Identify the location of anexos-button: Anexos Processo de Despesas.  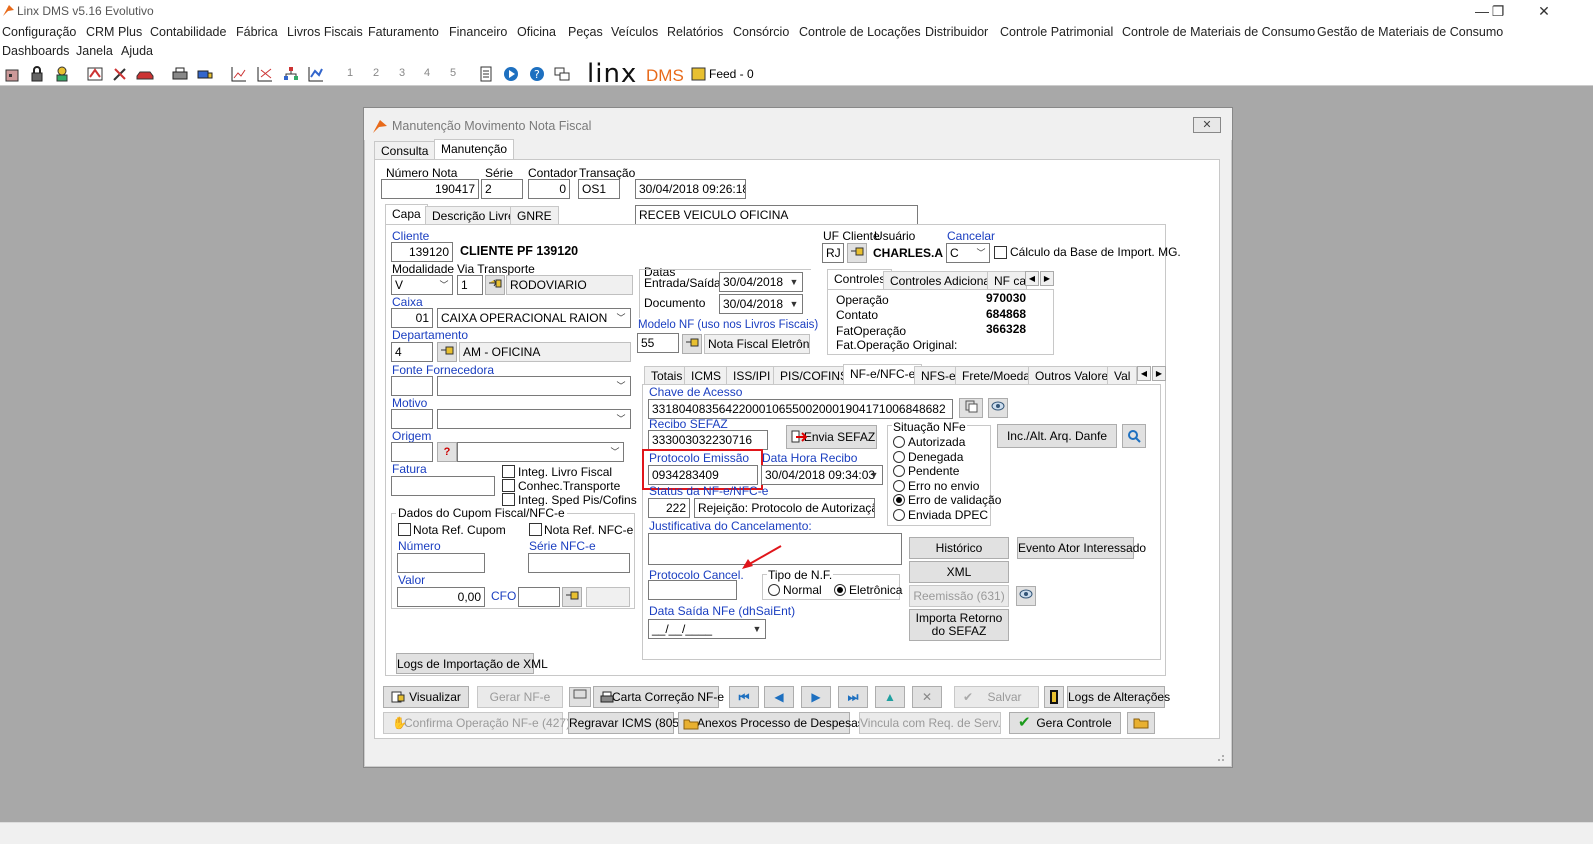
(771, 723).